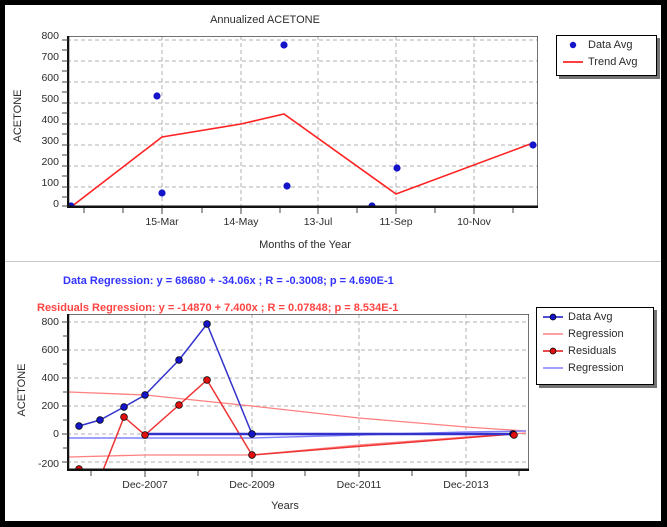 The height and width of the screenshot is (527, 667). What do you see at coordinates (285, 506) in the screenshot?
I see `bottom-chart-x-axis-title: Years` at bounding box center [285, 506].